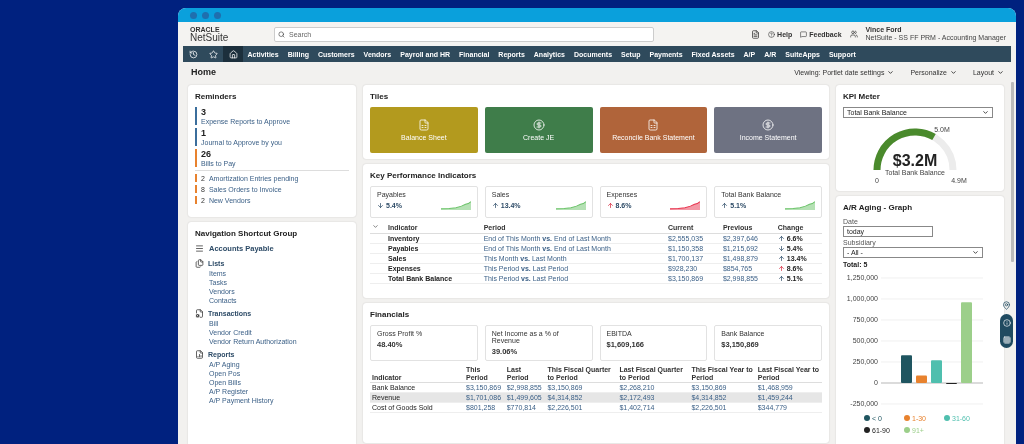  Describe the element at coordinates (206, 154) in the screenshot. I see `reminder-count: 26` at that location.